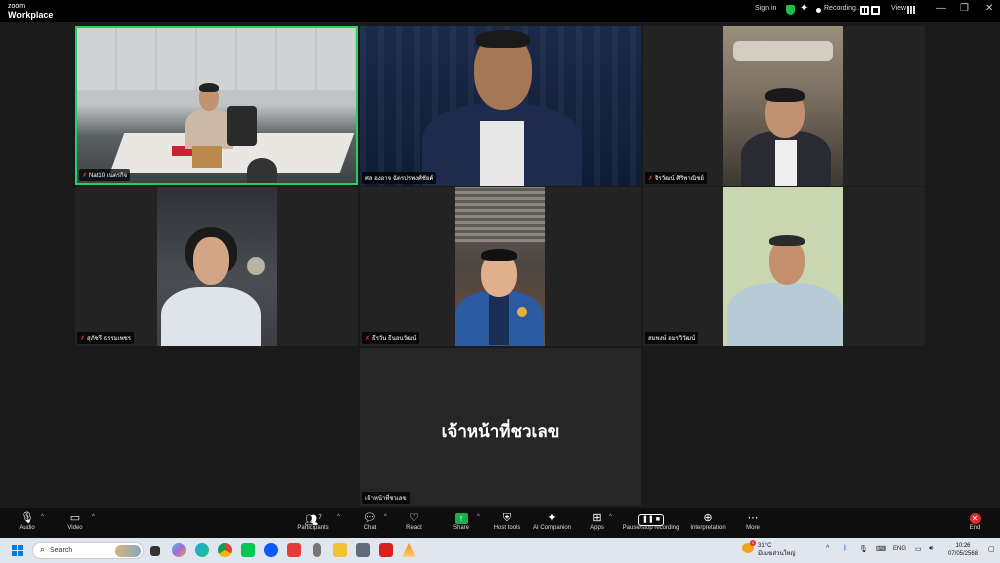  I want to click on zoom-logo: zoom Workplace, so click(30, 11).